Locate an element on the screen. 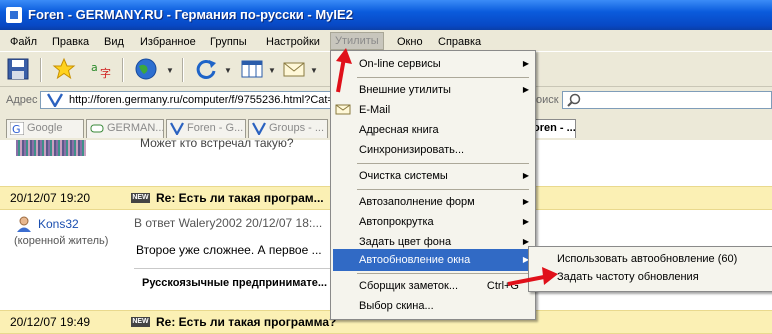 The width and height of the screenshot is (772, 334). svg-text: a is located at coordinates (94, 67).